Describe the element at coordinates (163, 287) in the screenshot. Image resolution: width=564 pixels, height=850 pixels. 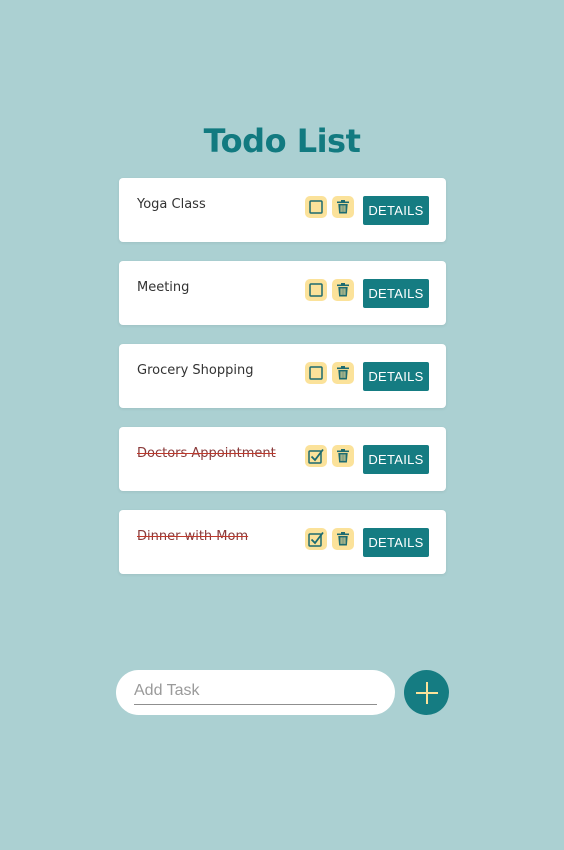
I see `task-label: Meeting` at that location.